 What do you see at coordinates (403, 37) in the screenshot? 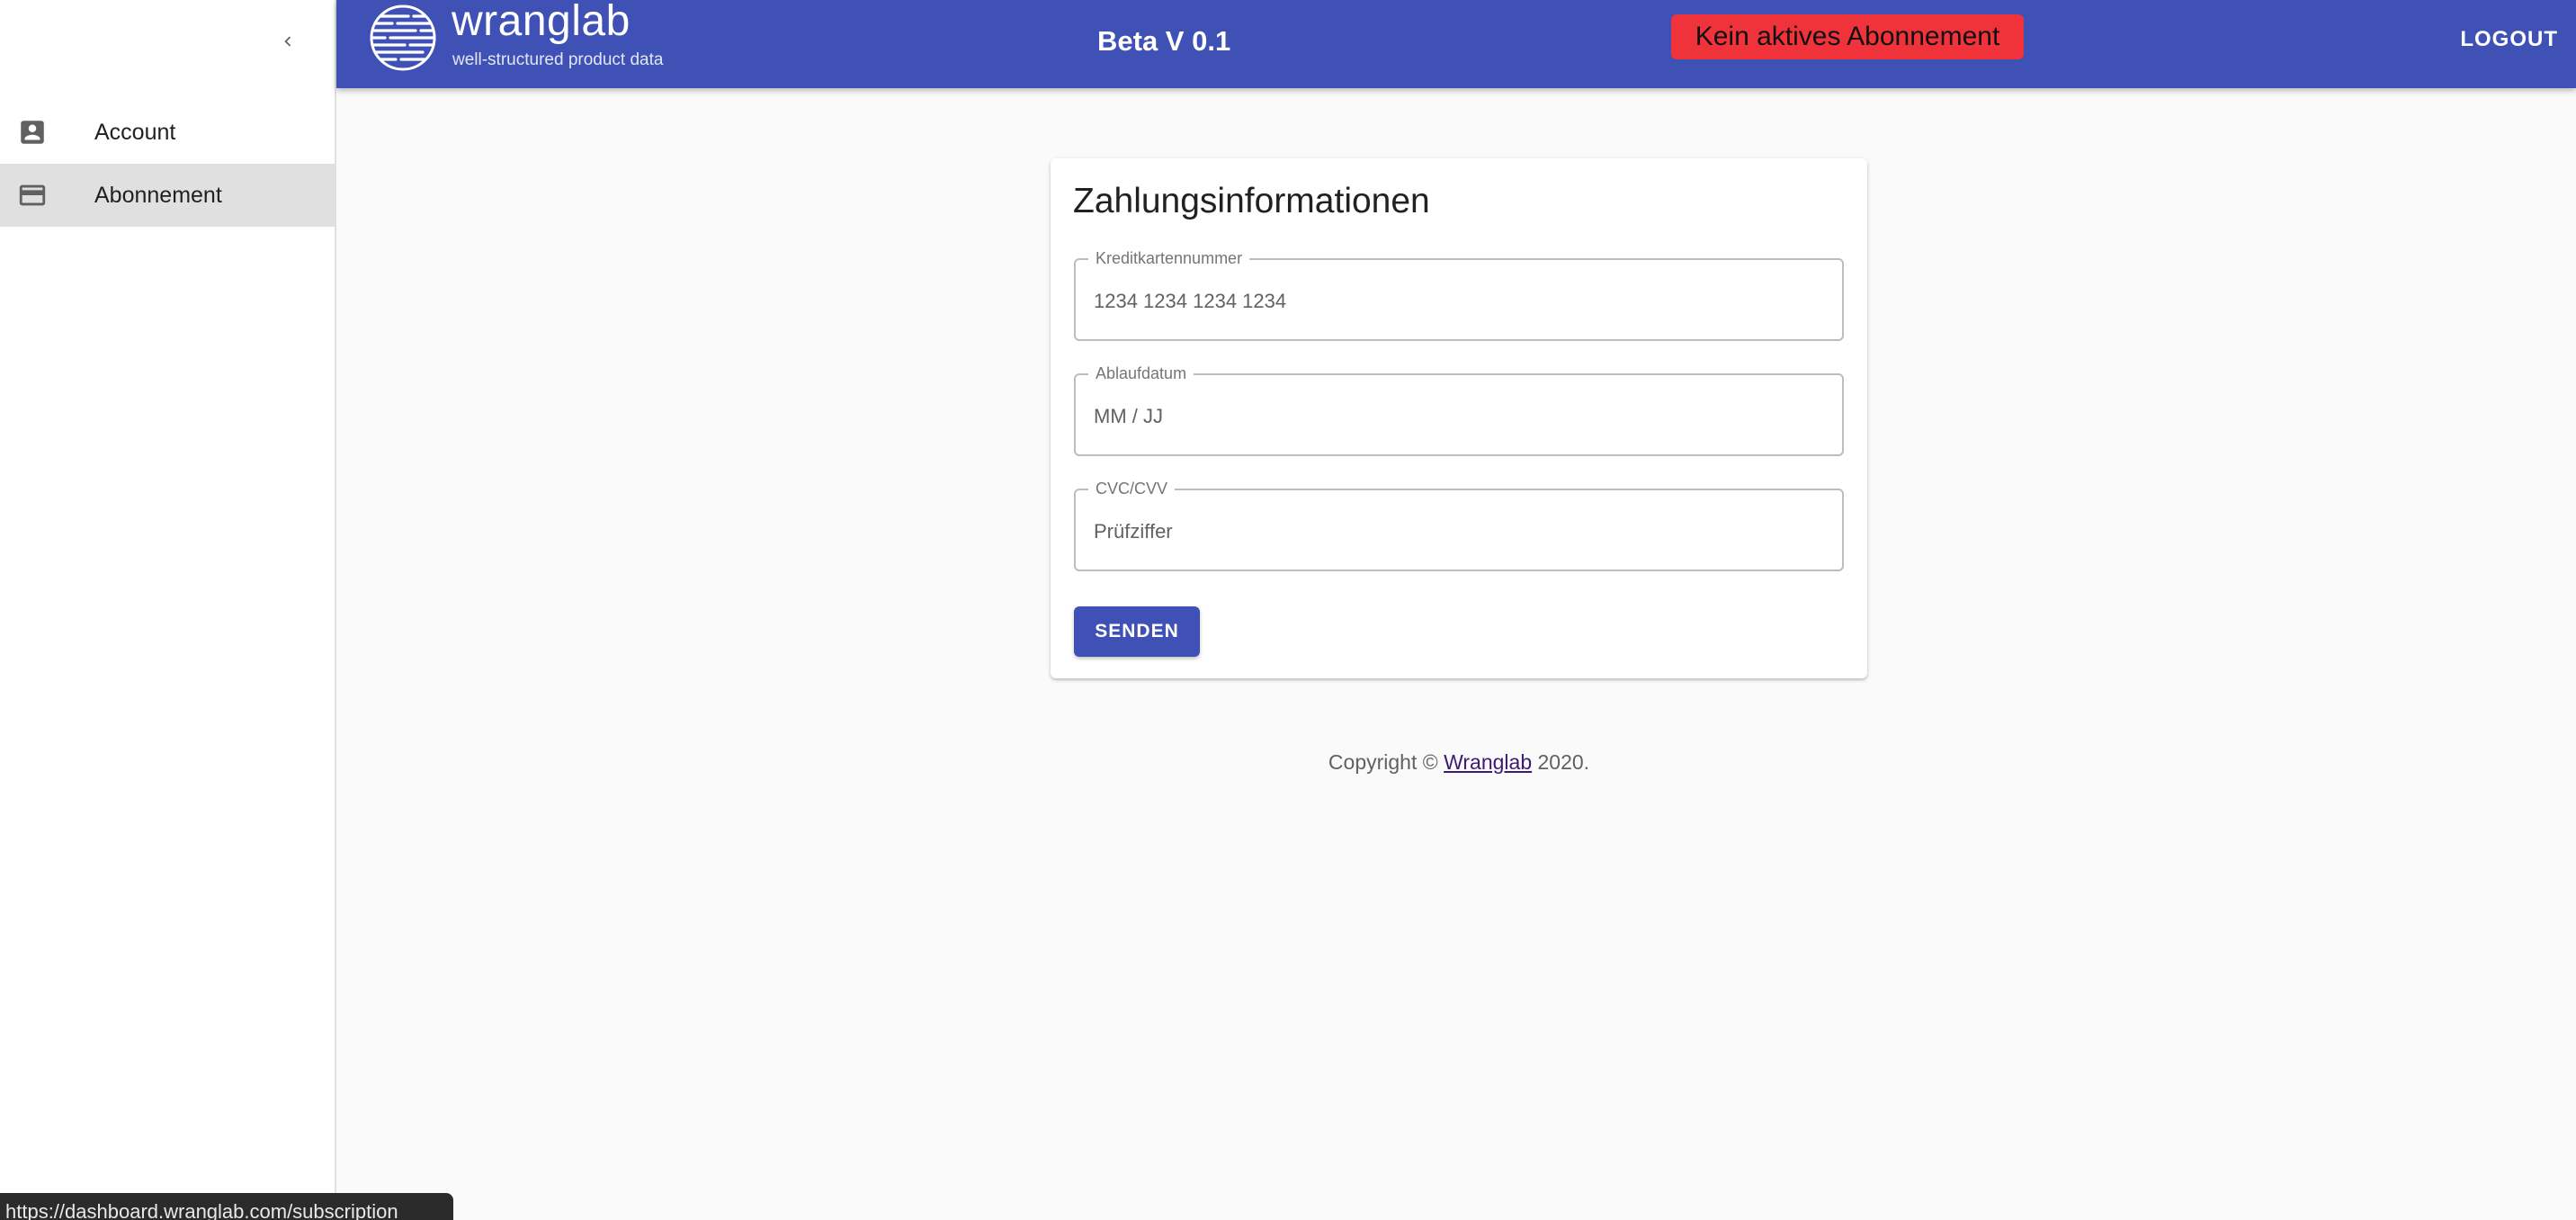
I see `wranglab-logo-icon` at bounding box center [403, 37].